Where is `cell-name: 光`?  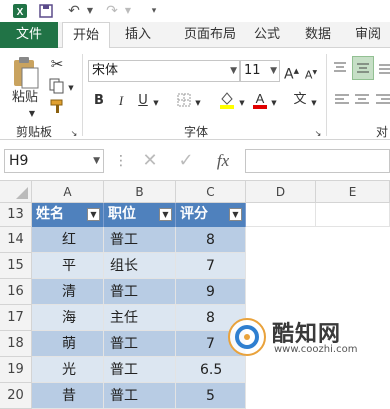
cell-name: 光 is located at coordinates (68, 370).